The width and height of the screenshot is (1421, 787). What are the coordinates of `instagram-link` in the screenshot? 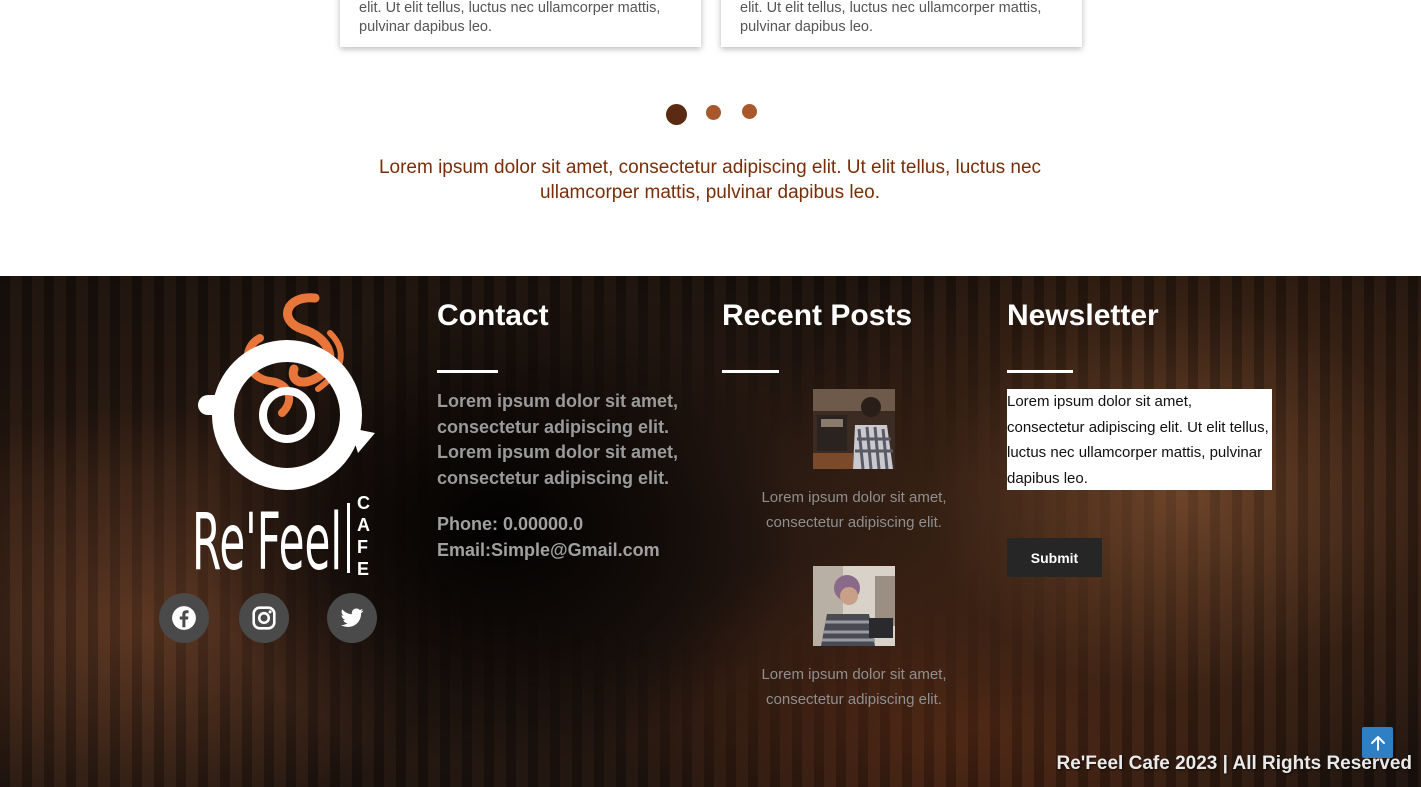 It's located at (264, 618).